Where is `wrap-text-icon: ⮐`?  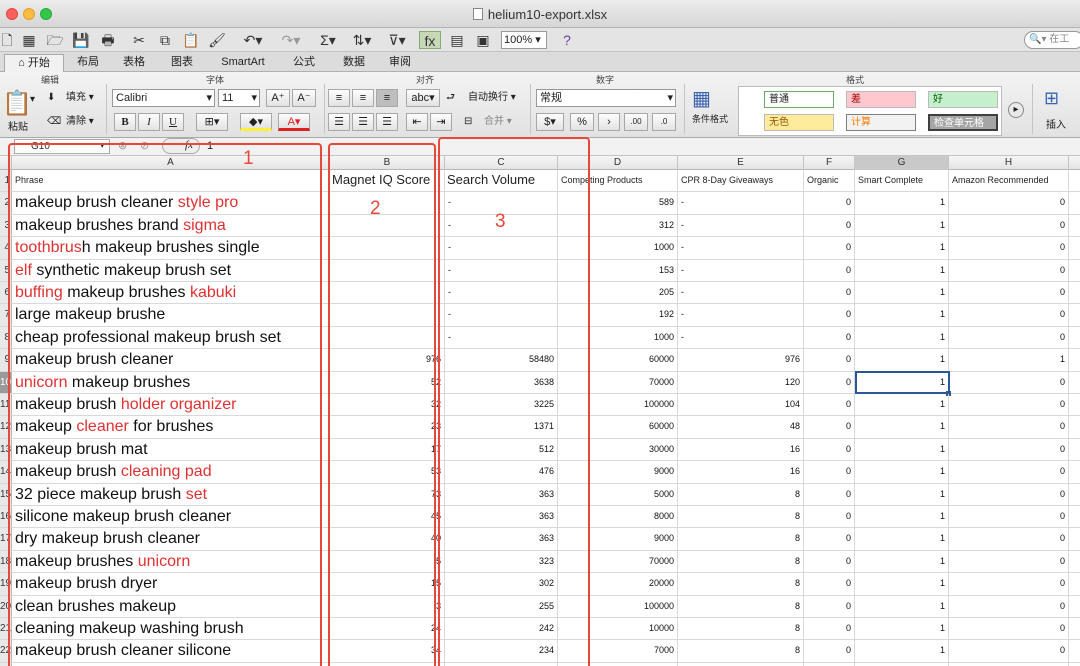
wrap-text-icon: ⮐ is located at coordinates (450, 98).